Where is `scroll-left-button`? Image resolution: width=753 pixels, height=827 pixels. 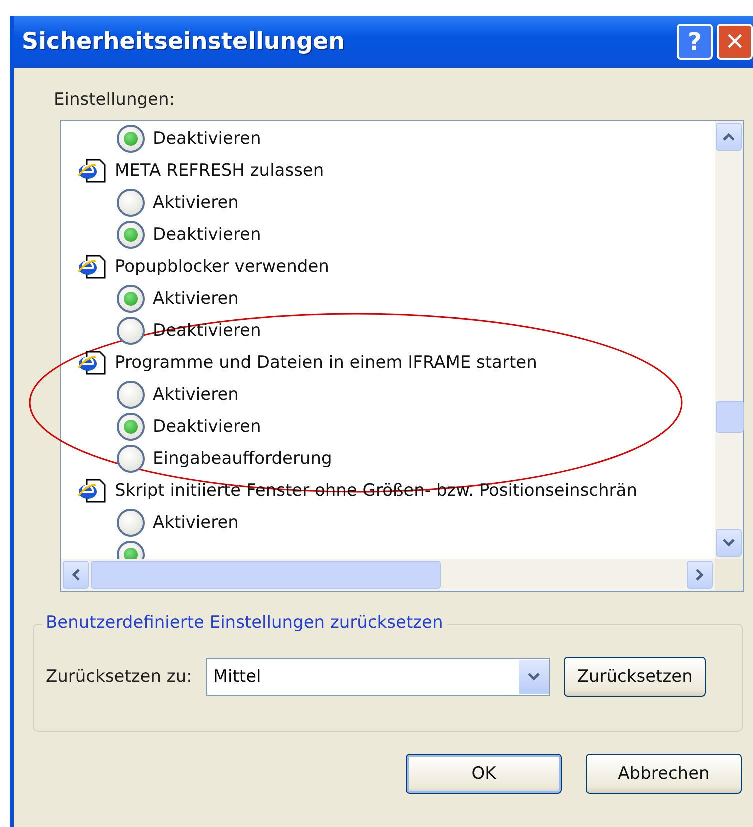
scroll-left-button is located at coordinates (76, 575).